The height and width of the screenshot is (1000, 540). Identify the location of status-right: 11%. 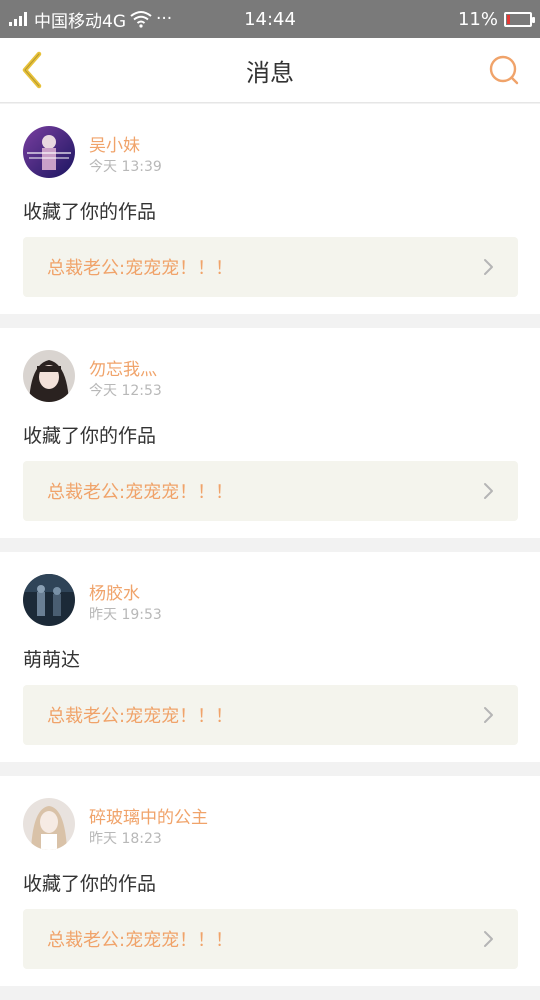
(496, 19).